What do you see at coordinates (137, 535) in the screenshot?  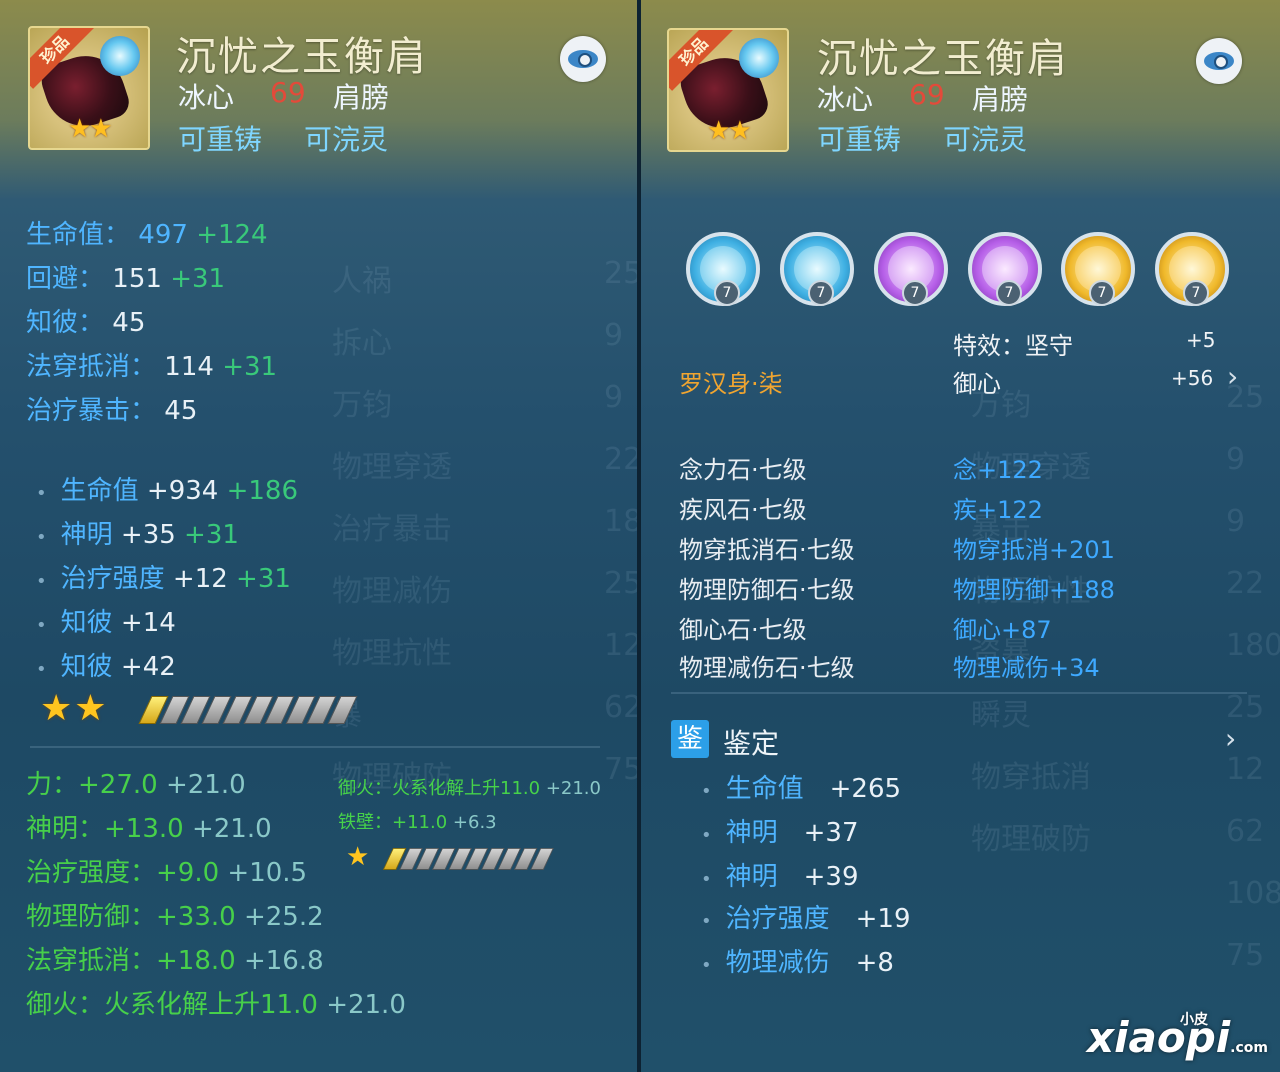 I see `extra-stat-row: • 神明 +35 +31` at bounding box center [137, 535].